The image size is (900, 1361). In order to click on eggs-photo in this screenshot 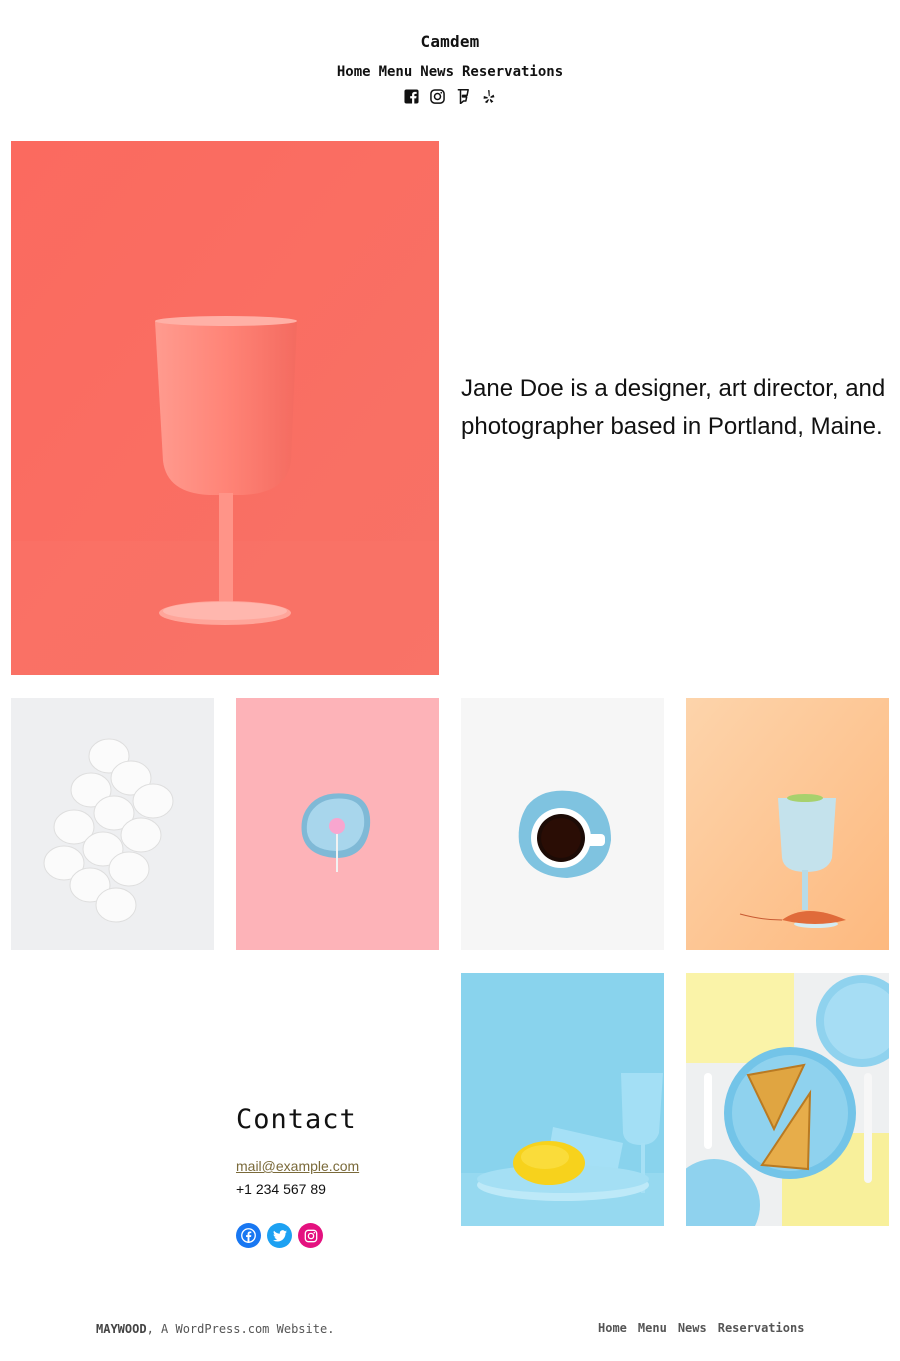, I will do `click(112, 824)`.